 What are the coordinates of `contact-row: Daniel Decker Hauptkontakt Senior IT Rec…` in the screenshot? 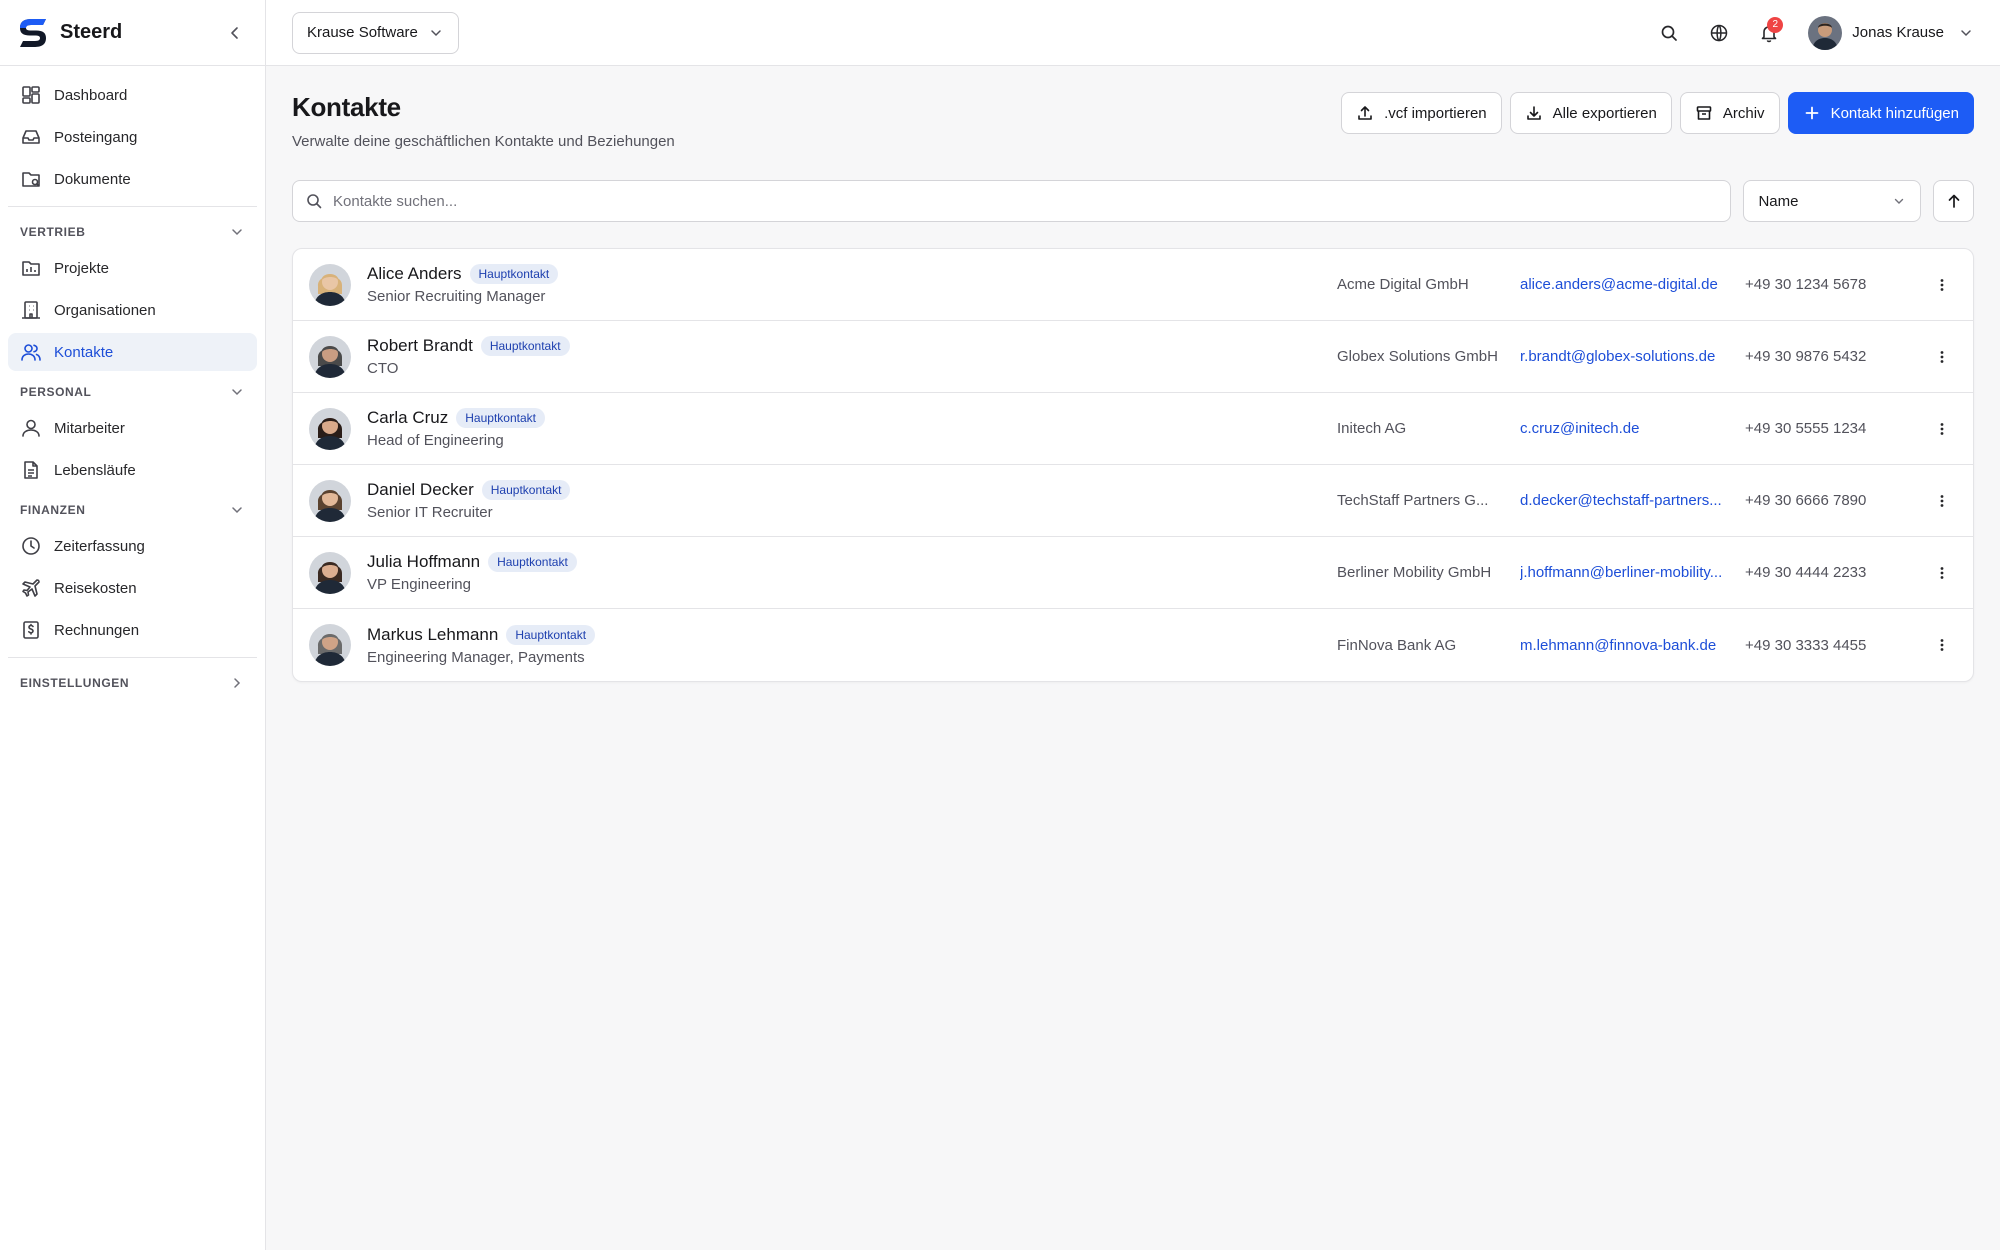 It's located at (1133, 501).